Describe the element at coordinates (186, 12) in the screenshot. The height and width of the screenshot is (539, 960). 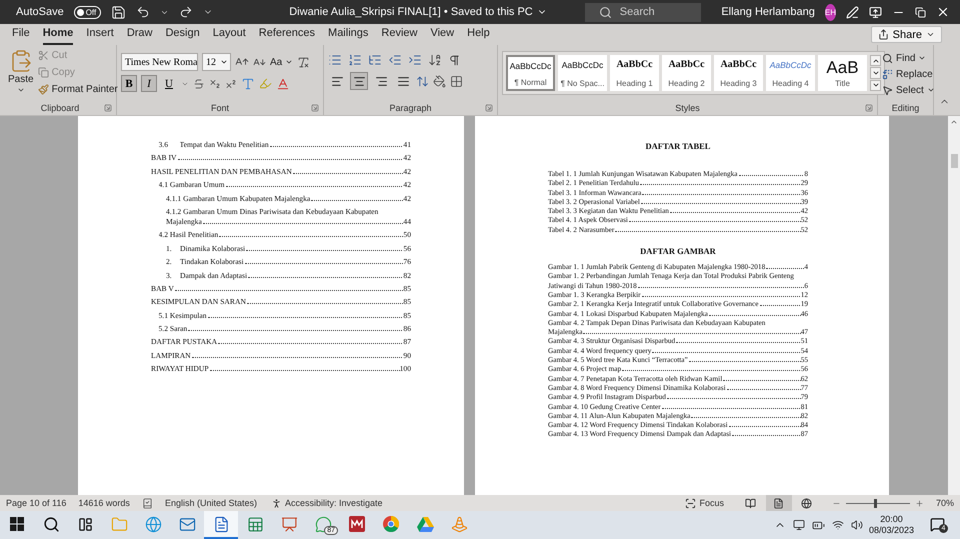
I see `redo-icon` at that location.